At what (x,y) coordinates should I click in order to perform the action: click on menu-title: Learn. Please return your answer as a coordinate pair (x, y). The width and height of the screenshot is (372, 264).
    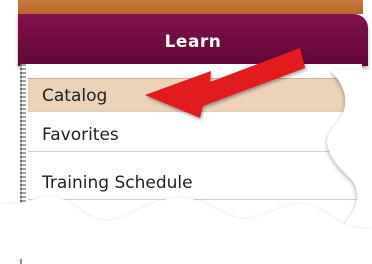
    Looking at the image, I should click on (193, 42).